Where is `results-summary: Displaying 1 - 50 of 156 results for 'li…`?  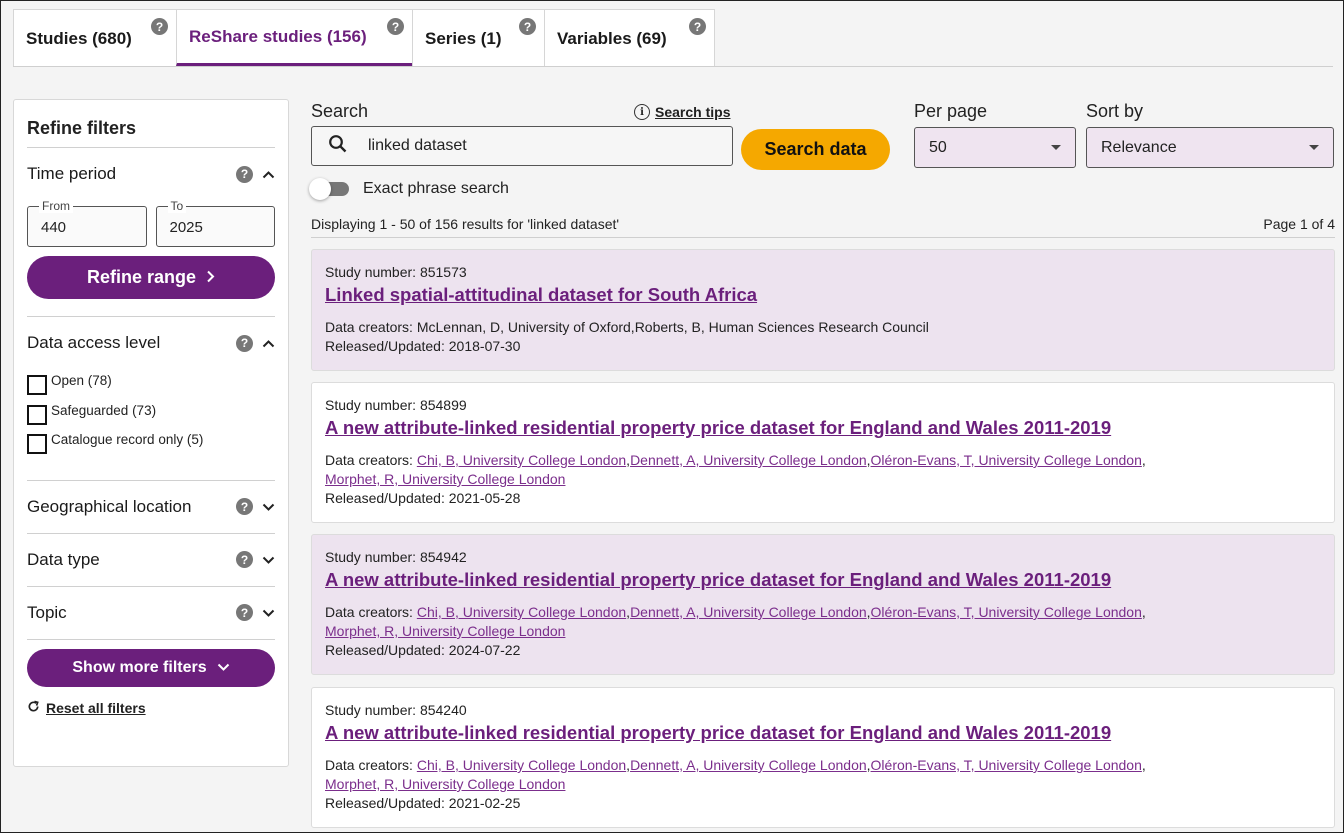 results-summary: Displaying 1 - 50 of 156 results for 'li… is located at coordinates (823, 227).